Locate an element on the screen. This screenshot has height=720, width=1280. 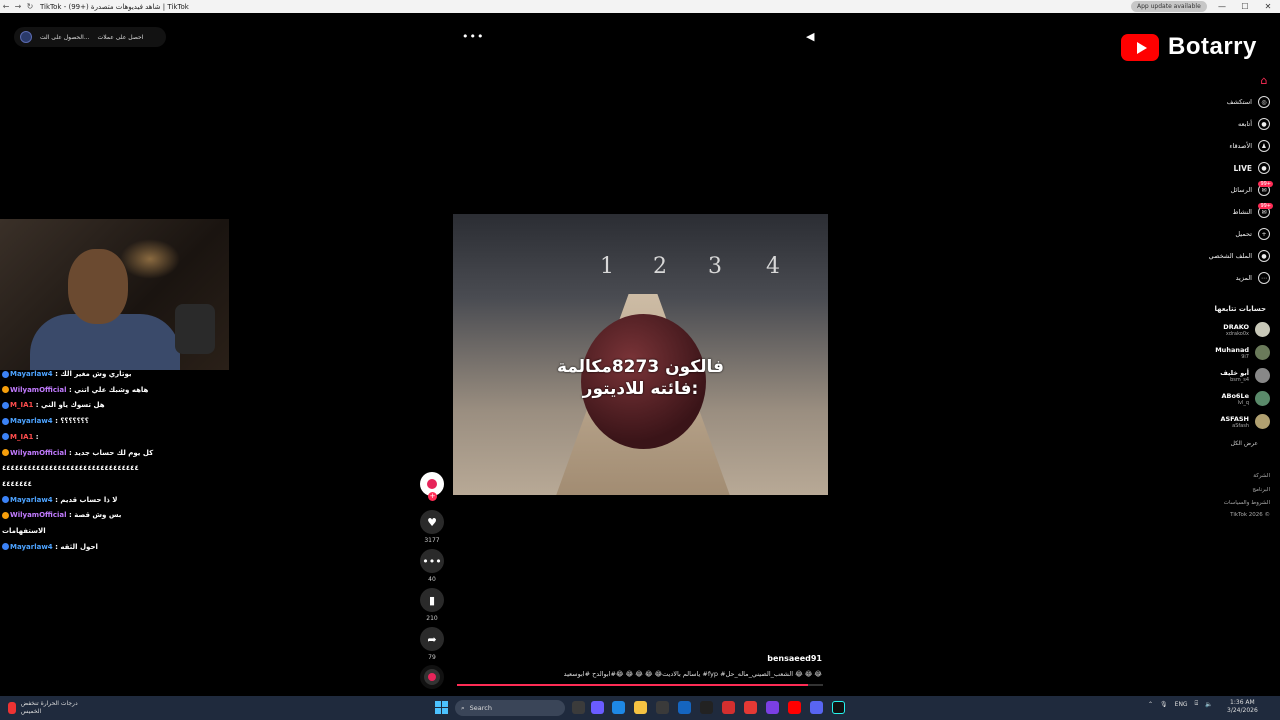
more-icon: ⋯ is located at coordinates (1264, 278).